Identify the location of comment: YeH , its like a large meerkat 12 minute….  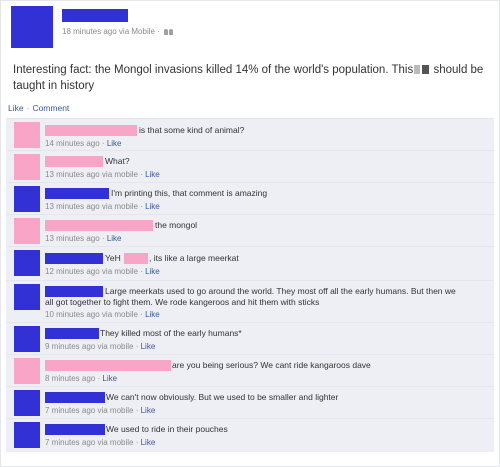
(250, 263).